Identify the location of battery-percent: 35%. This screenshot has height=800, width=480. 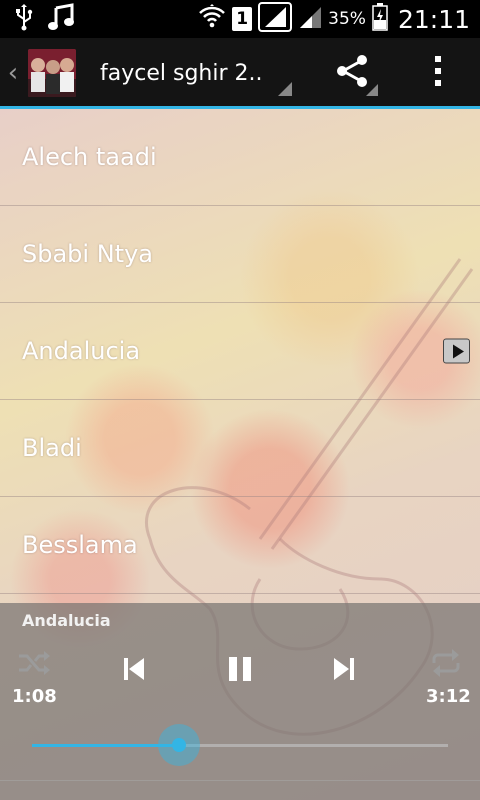
(347, 19).